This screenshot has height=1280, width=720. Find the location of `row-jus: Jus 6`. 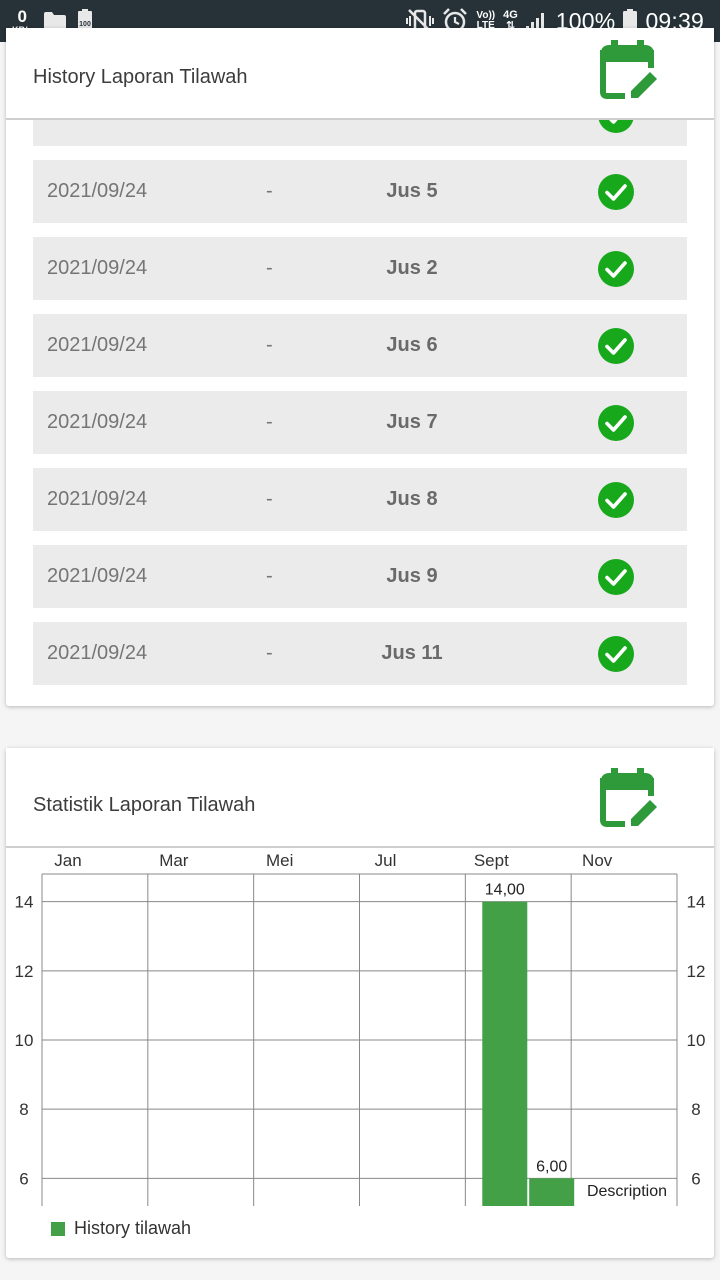

row-jus: Jus 6 is located at coordinates (412, 345).